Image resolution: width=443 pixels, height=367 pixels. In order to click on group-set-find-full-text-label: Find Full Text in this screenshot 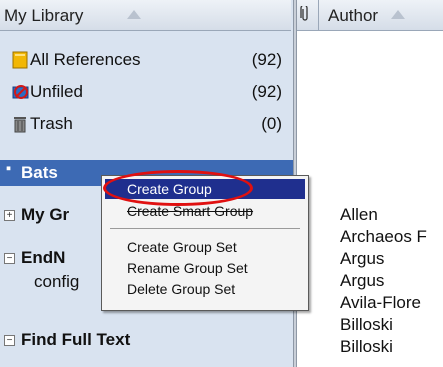, I will do `click(76, 339)`.